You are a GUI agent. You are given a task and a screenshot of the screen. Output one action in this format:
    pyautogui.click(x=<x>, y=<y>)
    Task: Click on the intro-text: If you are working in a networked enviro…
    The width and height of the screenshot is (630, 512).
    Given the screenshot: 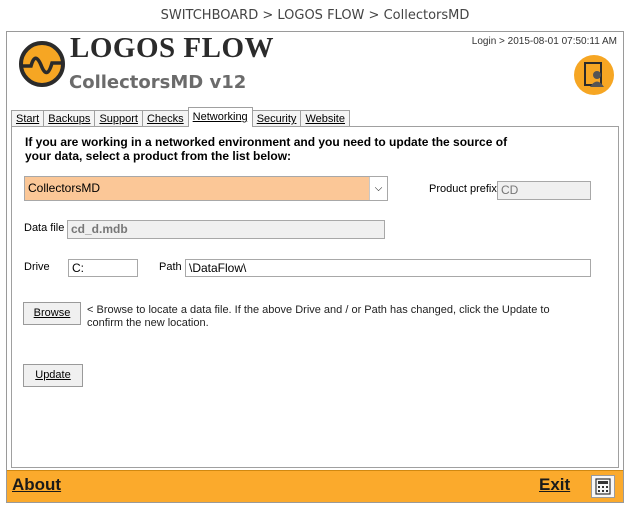 What is the action you would take?
    pyautogui.click(x=266, y=149)
    